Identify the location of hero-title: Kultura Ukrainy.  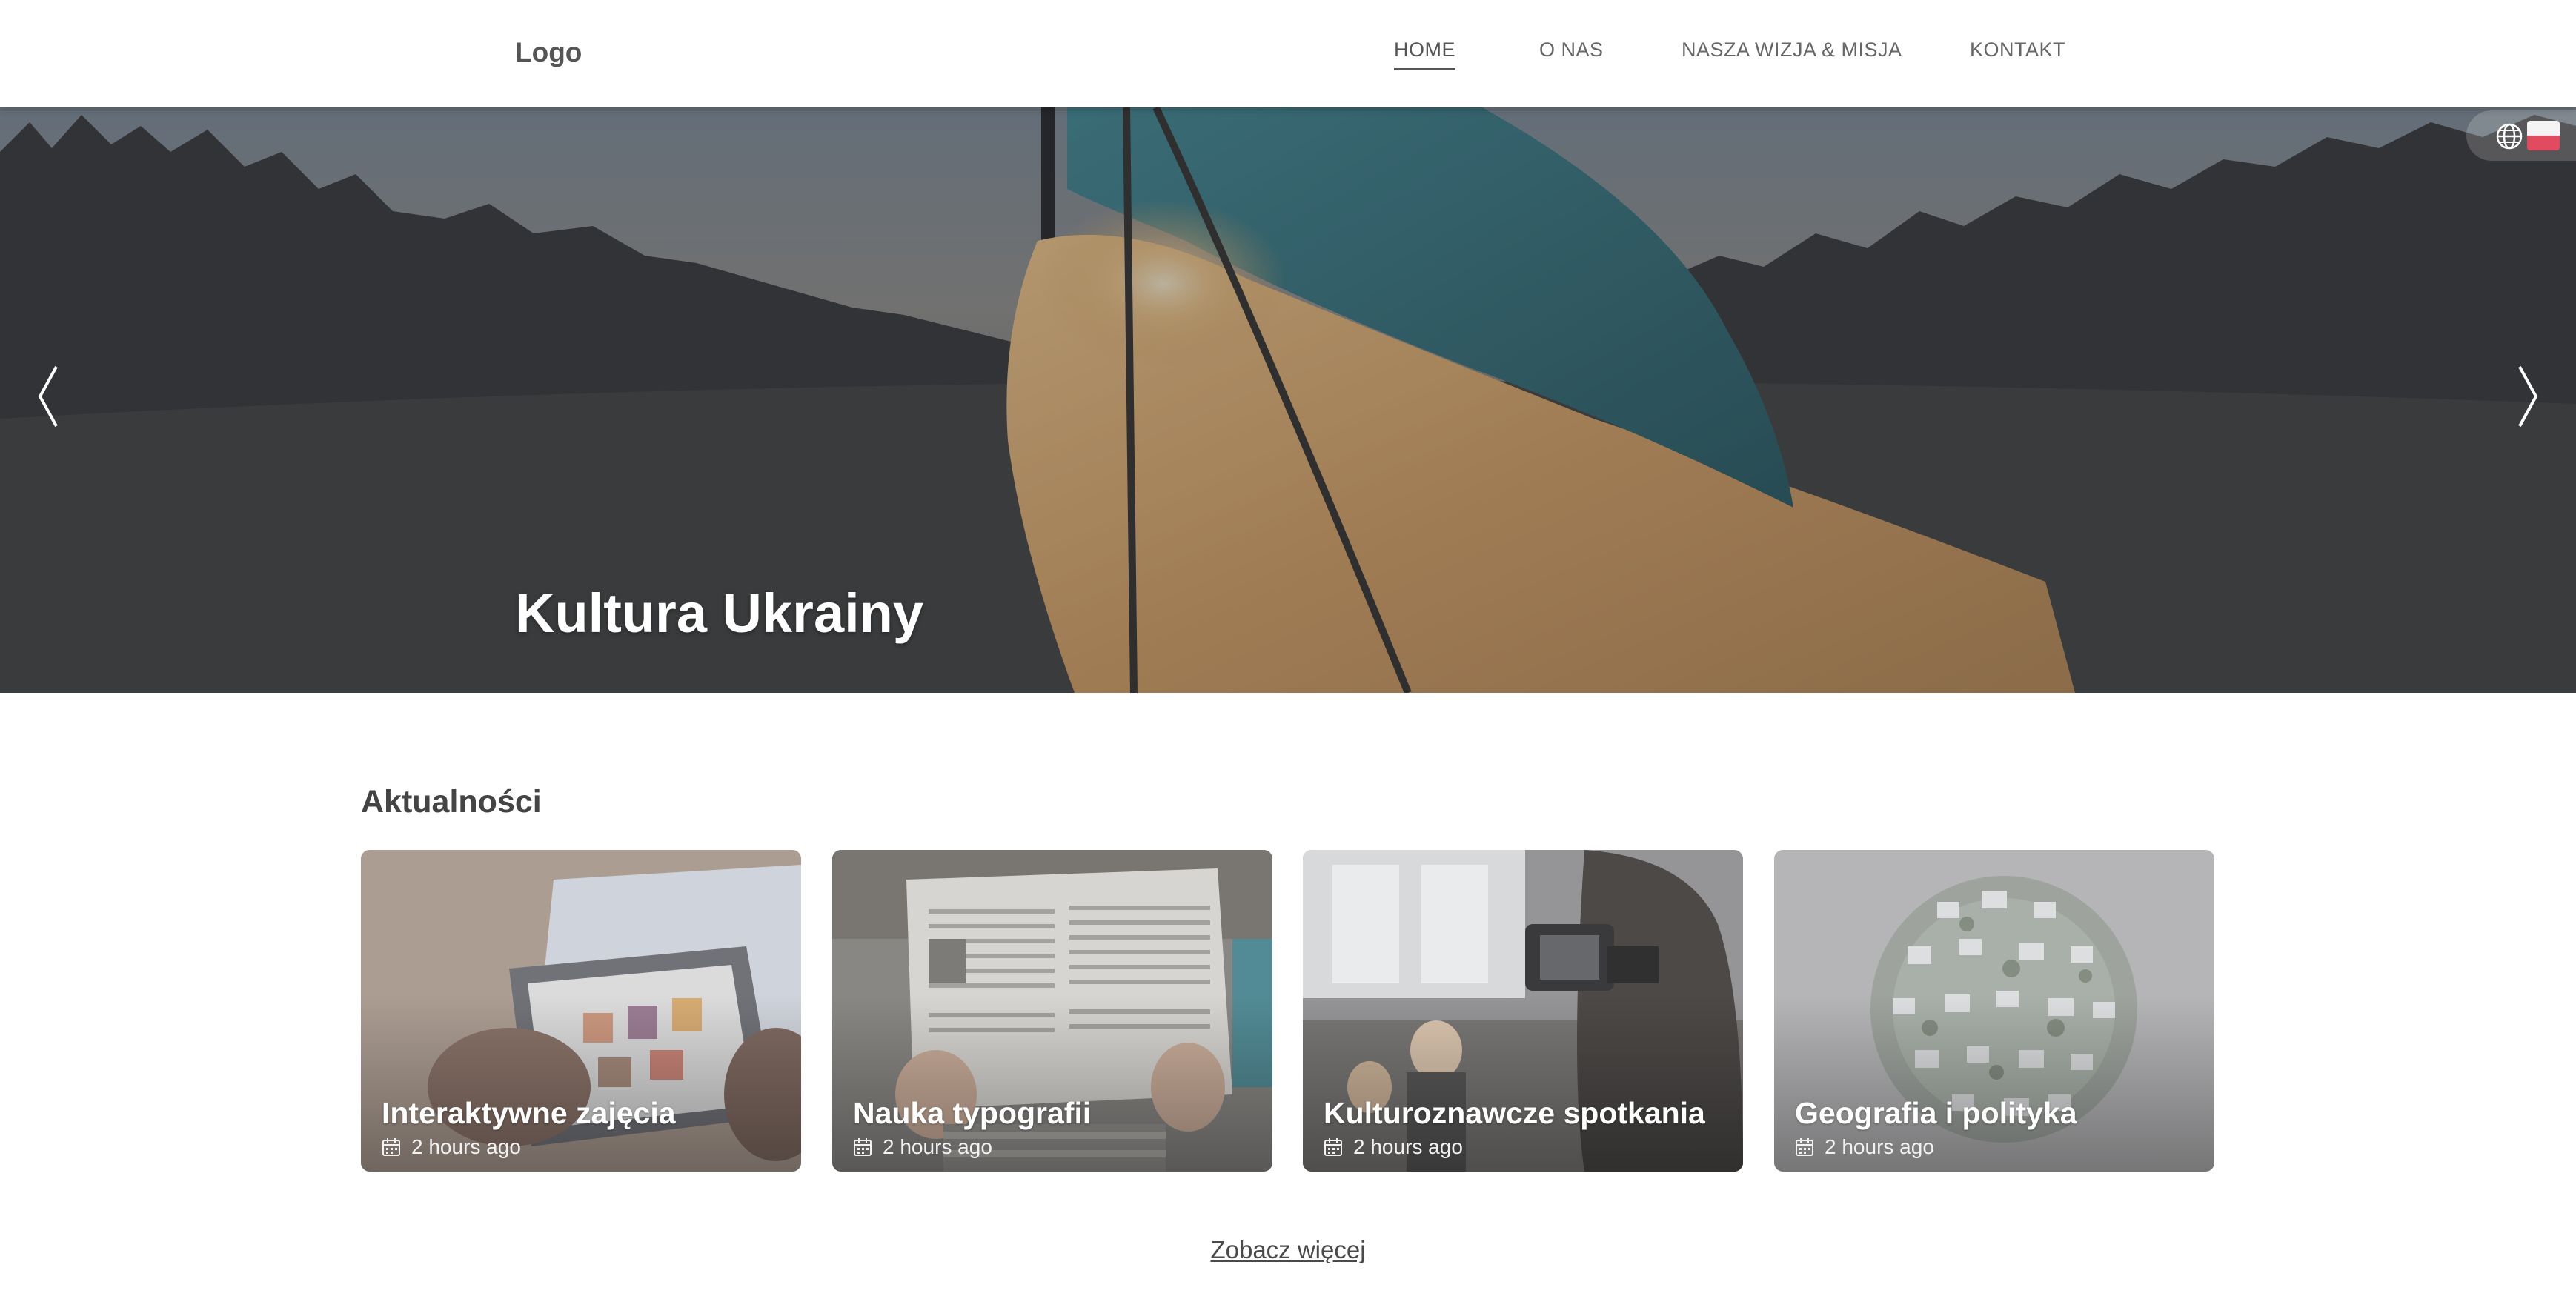
(719, 613).